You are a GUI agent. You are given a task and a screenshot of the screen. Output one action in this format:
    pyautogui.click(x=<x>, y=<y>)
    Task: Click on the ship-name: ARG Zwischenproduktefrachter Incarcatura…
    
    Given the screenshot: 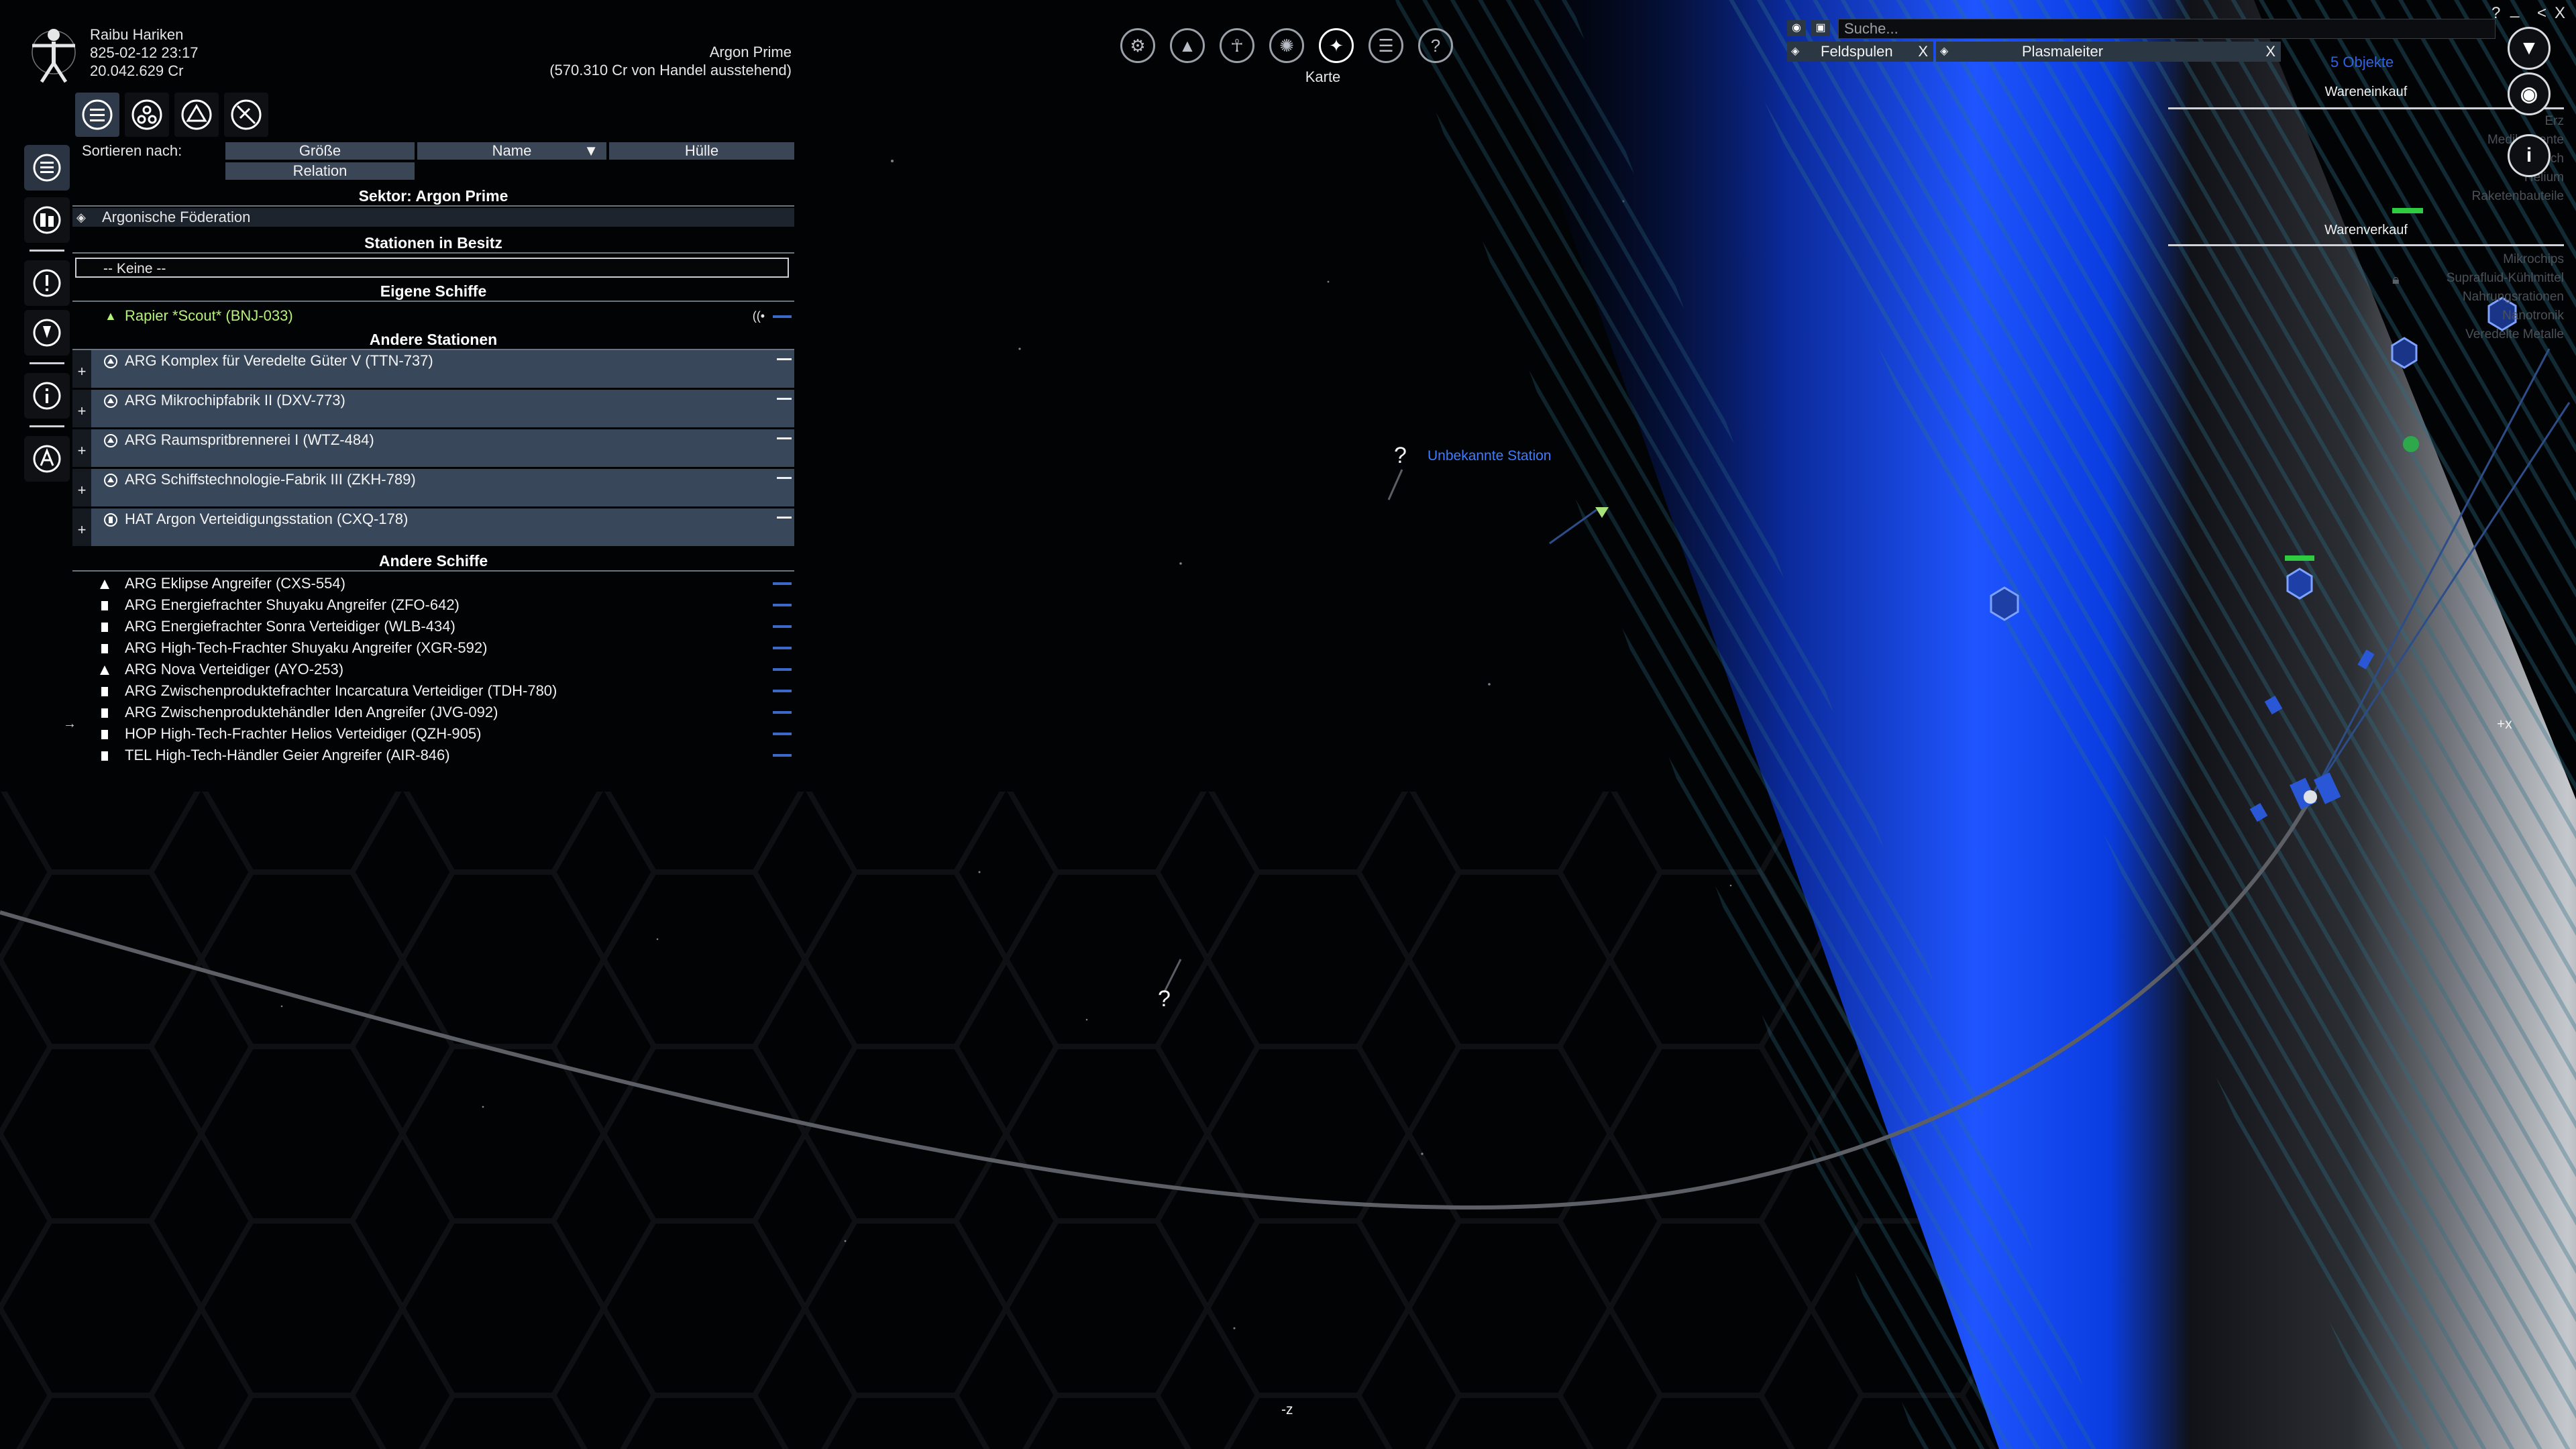 What is the action you would take?
    pyautogui.click(x=341, y=690)
    